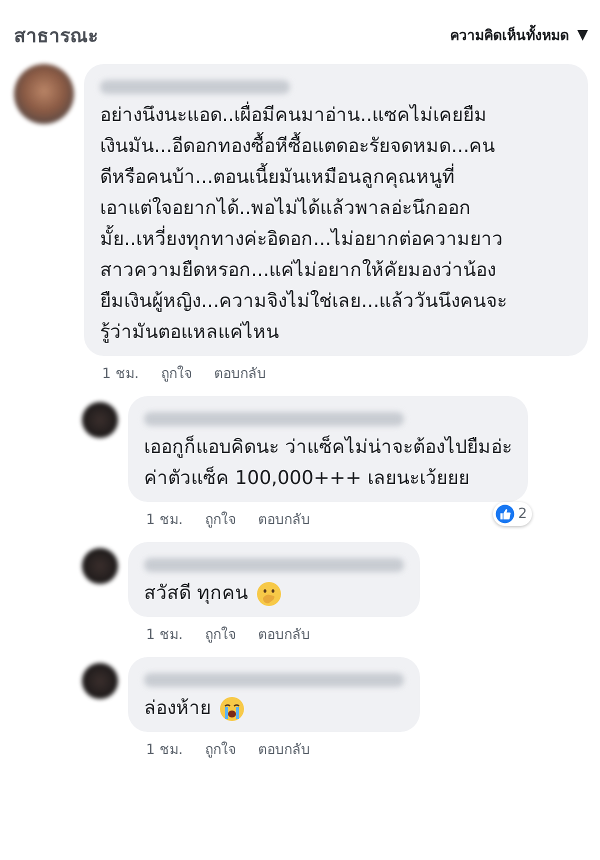 The height and width of the screenshot is (860, 600). What do you see at coordinates (523, 514) in the screenshot?
I see `reaction-count: 2` at bounding box center [523, 514].